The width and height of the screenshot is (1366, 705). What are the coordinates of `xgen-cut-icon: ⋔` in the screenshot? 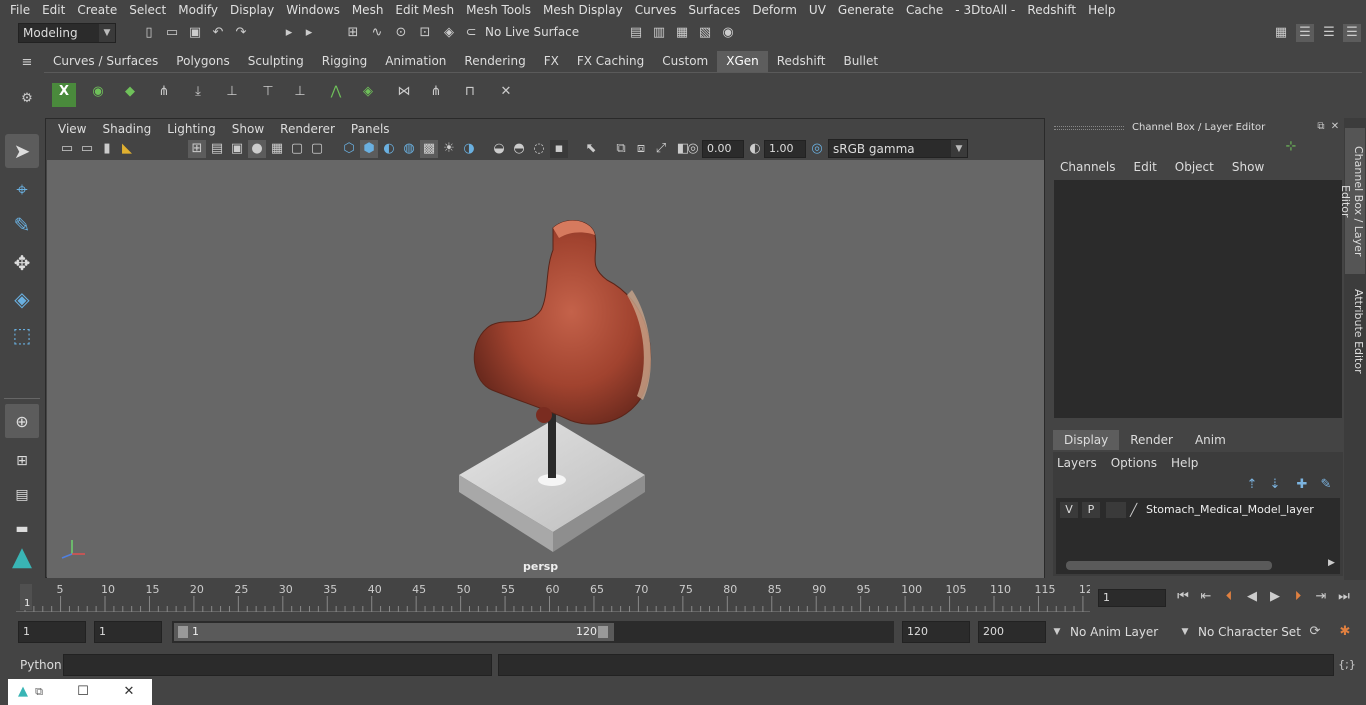 It's located at (436, 95).